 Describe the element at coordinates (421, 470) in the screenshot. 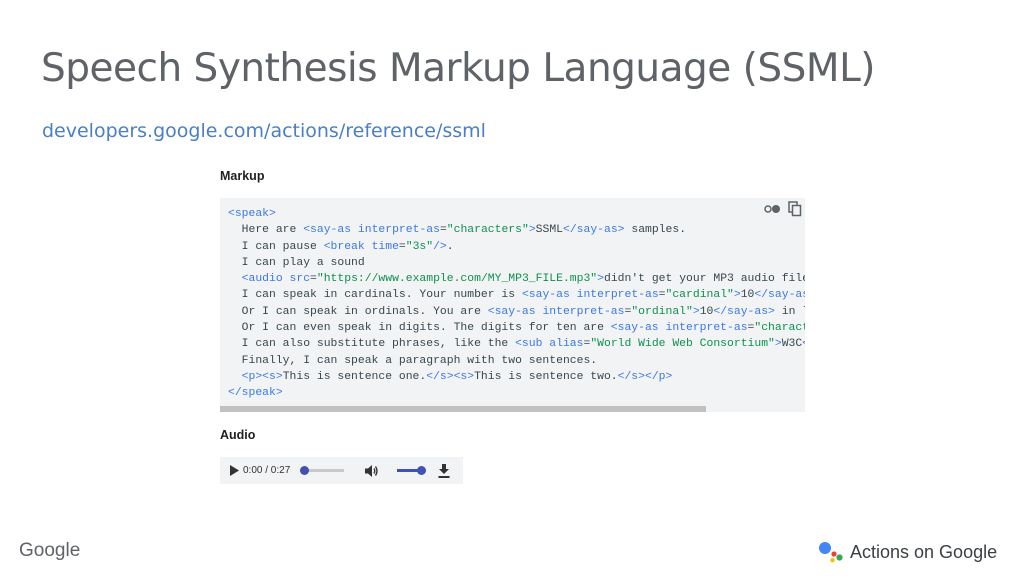

I see `volume-knob` at that location.